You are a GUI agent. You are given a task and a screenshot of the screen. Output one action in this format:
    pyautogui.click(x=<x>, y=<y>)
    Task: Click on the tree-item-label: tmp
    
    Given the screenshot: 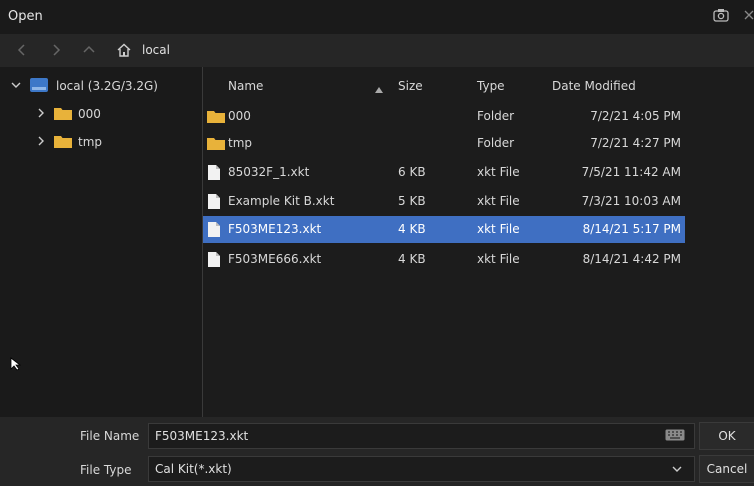 What is the action you would take?
    pyautogui.click(x=90, y=142)
    